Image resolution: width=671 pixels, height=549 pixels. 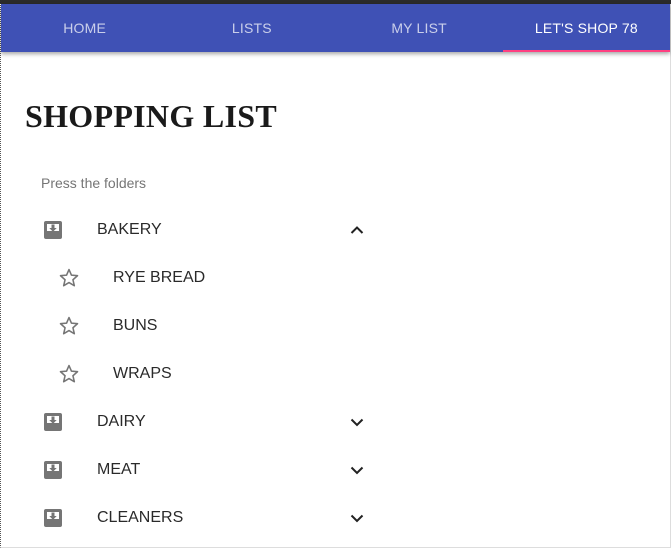 I want to click on folder-label: BAKERY, so click(x=129, y=229).